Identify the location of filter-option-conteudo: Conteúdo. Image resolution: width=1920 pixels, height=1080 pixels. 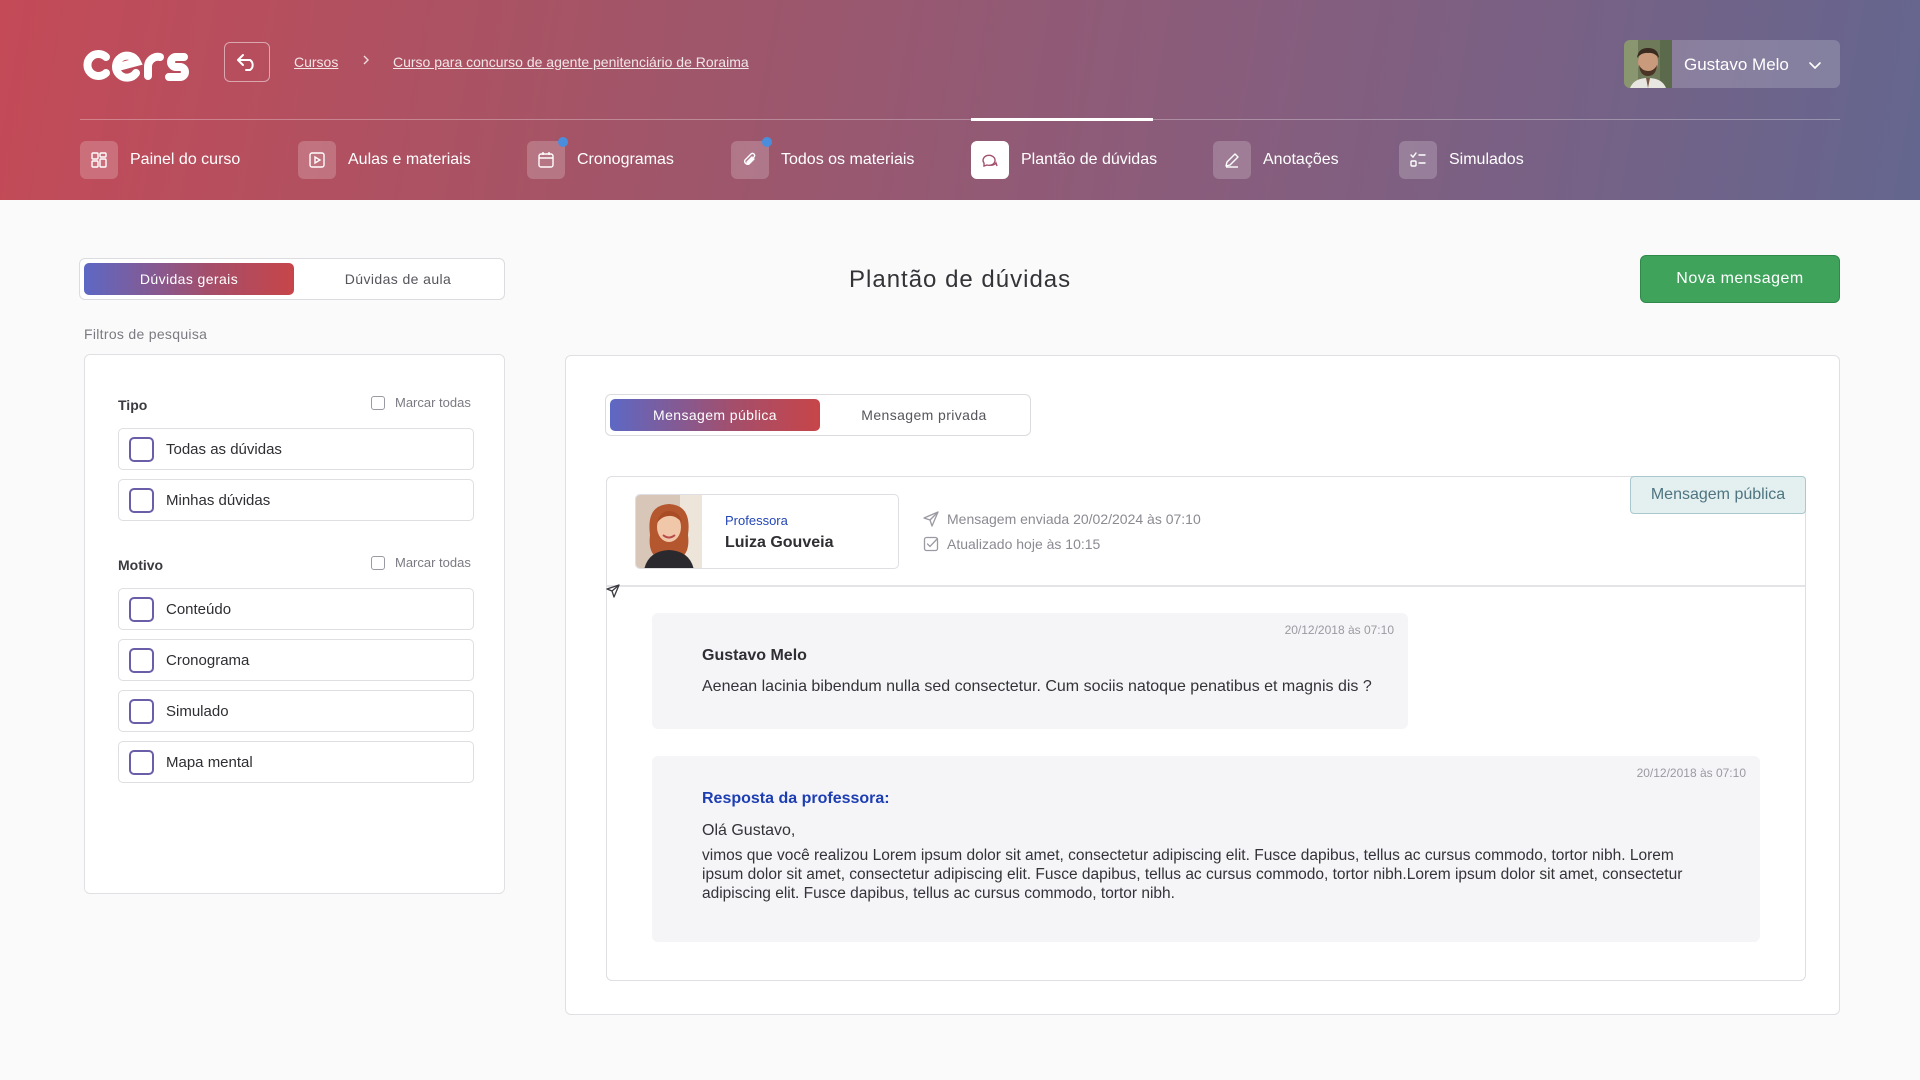
(296, 609).